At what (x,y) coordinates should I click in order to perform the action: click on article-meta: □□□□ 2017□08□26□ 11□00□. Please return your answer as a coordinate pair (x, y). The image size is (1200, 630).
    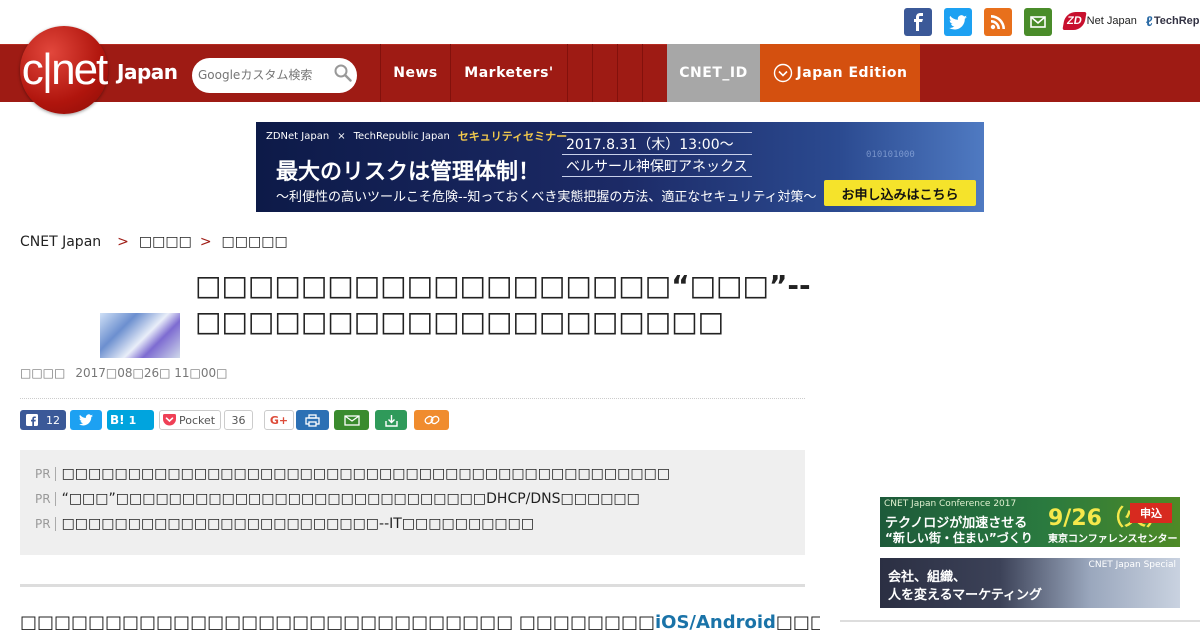
    Looking at the image, I should click on (123, 373).